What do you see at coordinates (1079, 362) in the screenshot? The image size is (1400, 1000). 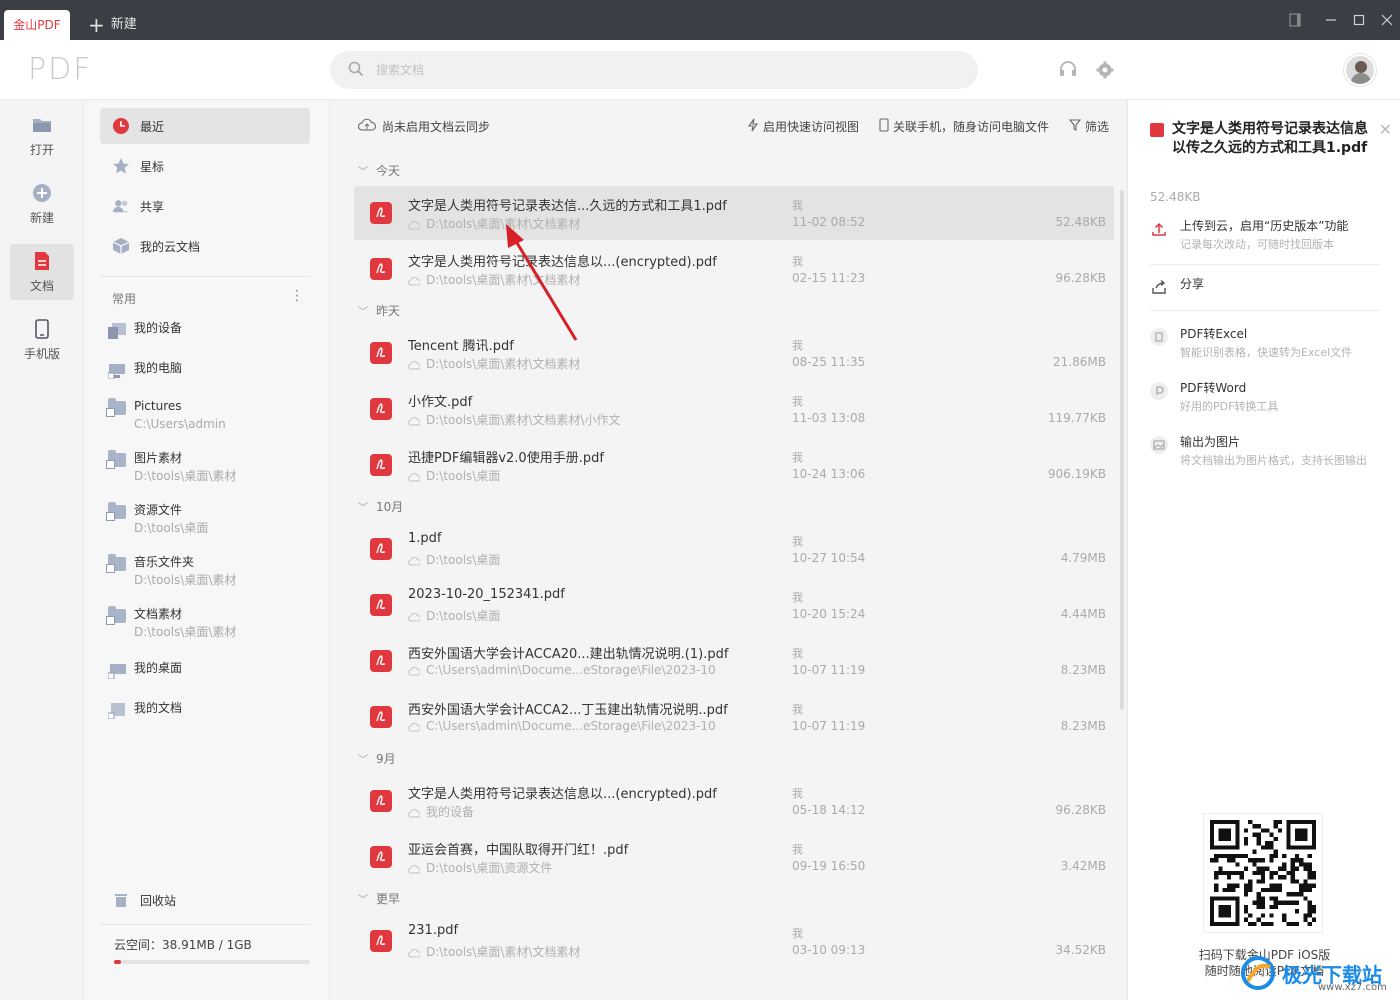 I see `file-size: 21.86MB` at bounding box center [1079, 362].